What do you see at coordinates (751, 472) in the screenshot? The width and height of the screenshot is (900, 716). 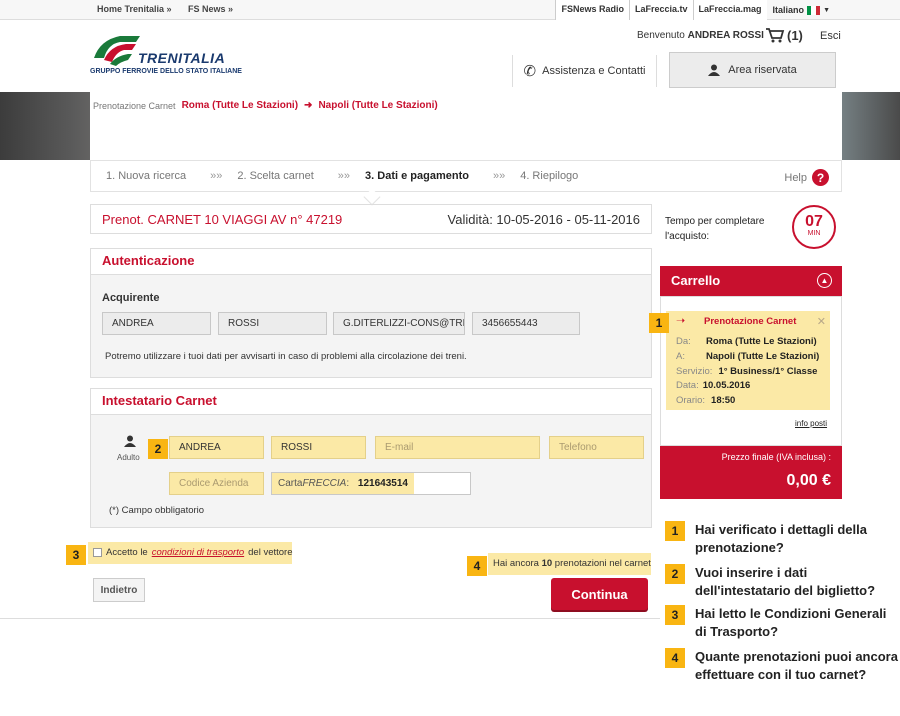 I see `price-box: Prezzo finale (IVA inclusa) : 0,00 €` at bounding box center [751, 472].